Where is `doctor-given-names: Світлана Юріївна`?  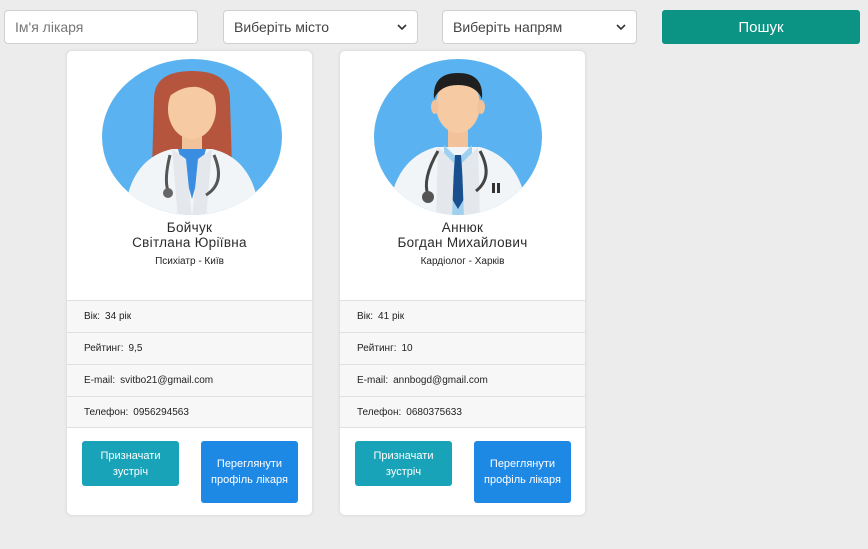
doctor-given-names: Світлана Юріївна is located at coordinates (189, 242).